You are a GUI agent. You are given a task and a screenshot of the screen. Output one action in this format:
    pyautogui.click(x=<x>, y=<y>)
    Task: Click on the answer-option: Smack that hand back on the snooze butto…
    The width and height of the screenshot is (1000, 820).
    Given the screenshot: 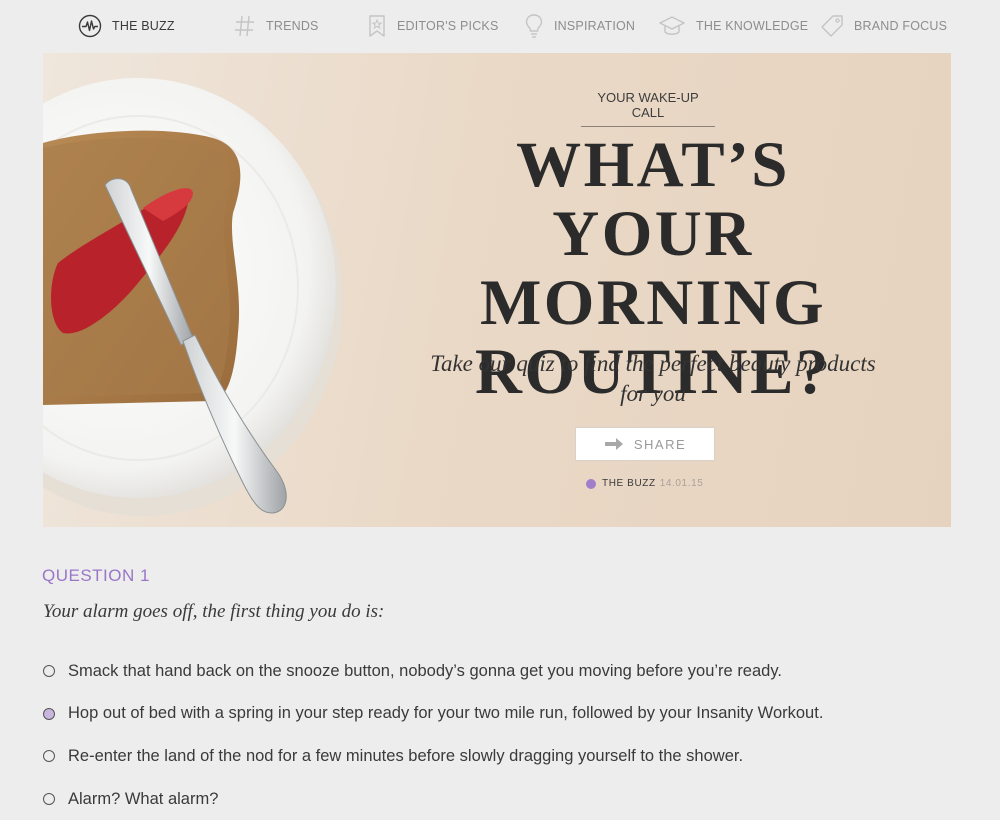 What is the action you would take?
    pyautogui.click(x=503, y=671)
    